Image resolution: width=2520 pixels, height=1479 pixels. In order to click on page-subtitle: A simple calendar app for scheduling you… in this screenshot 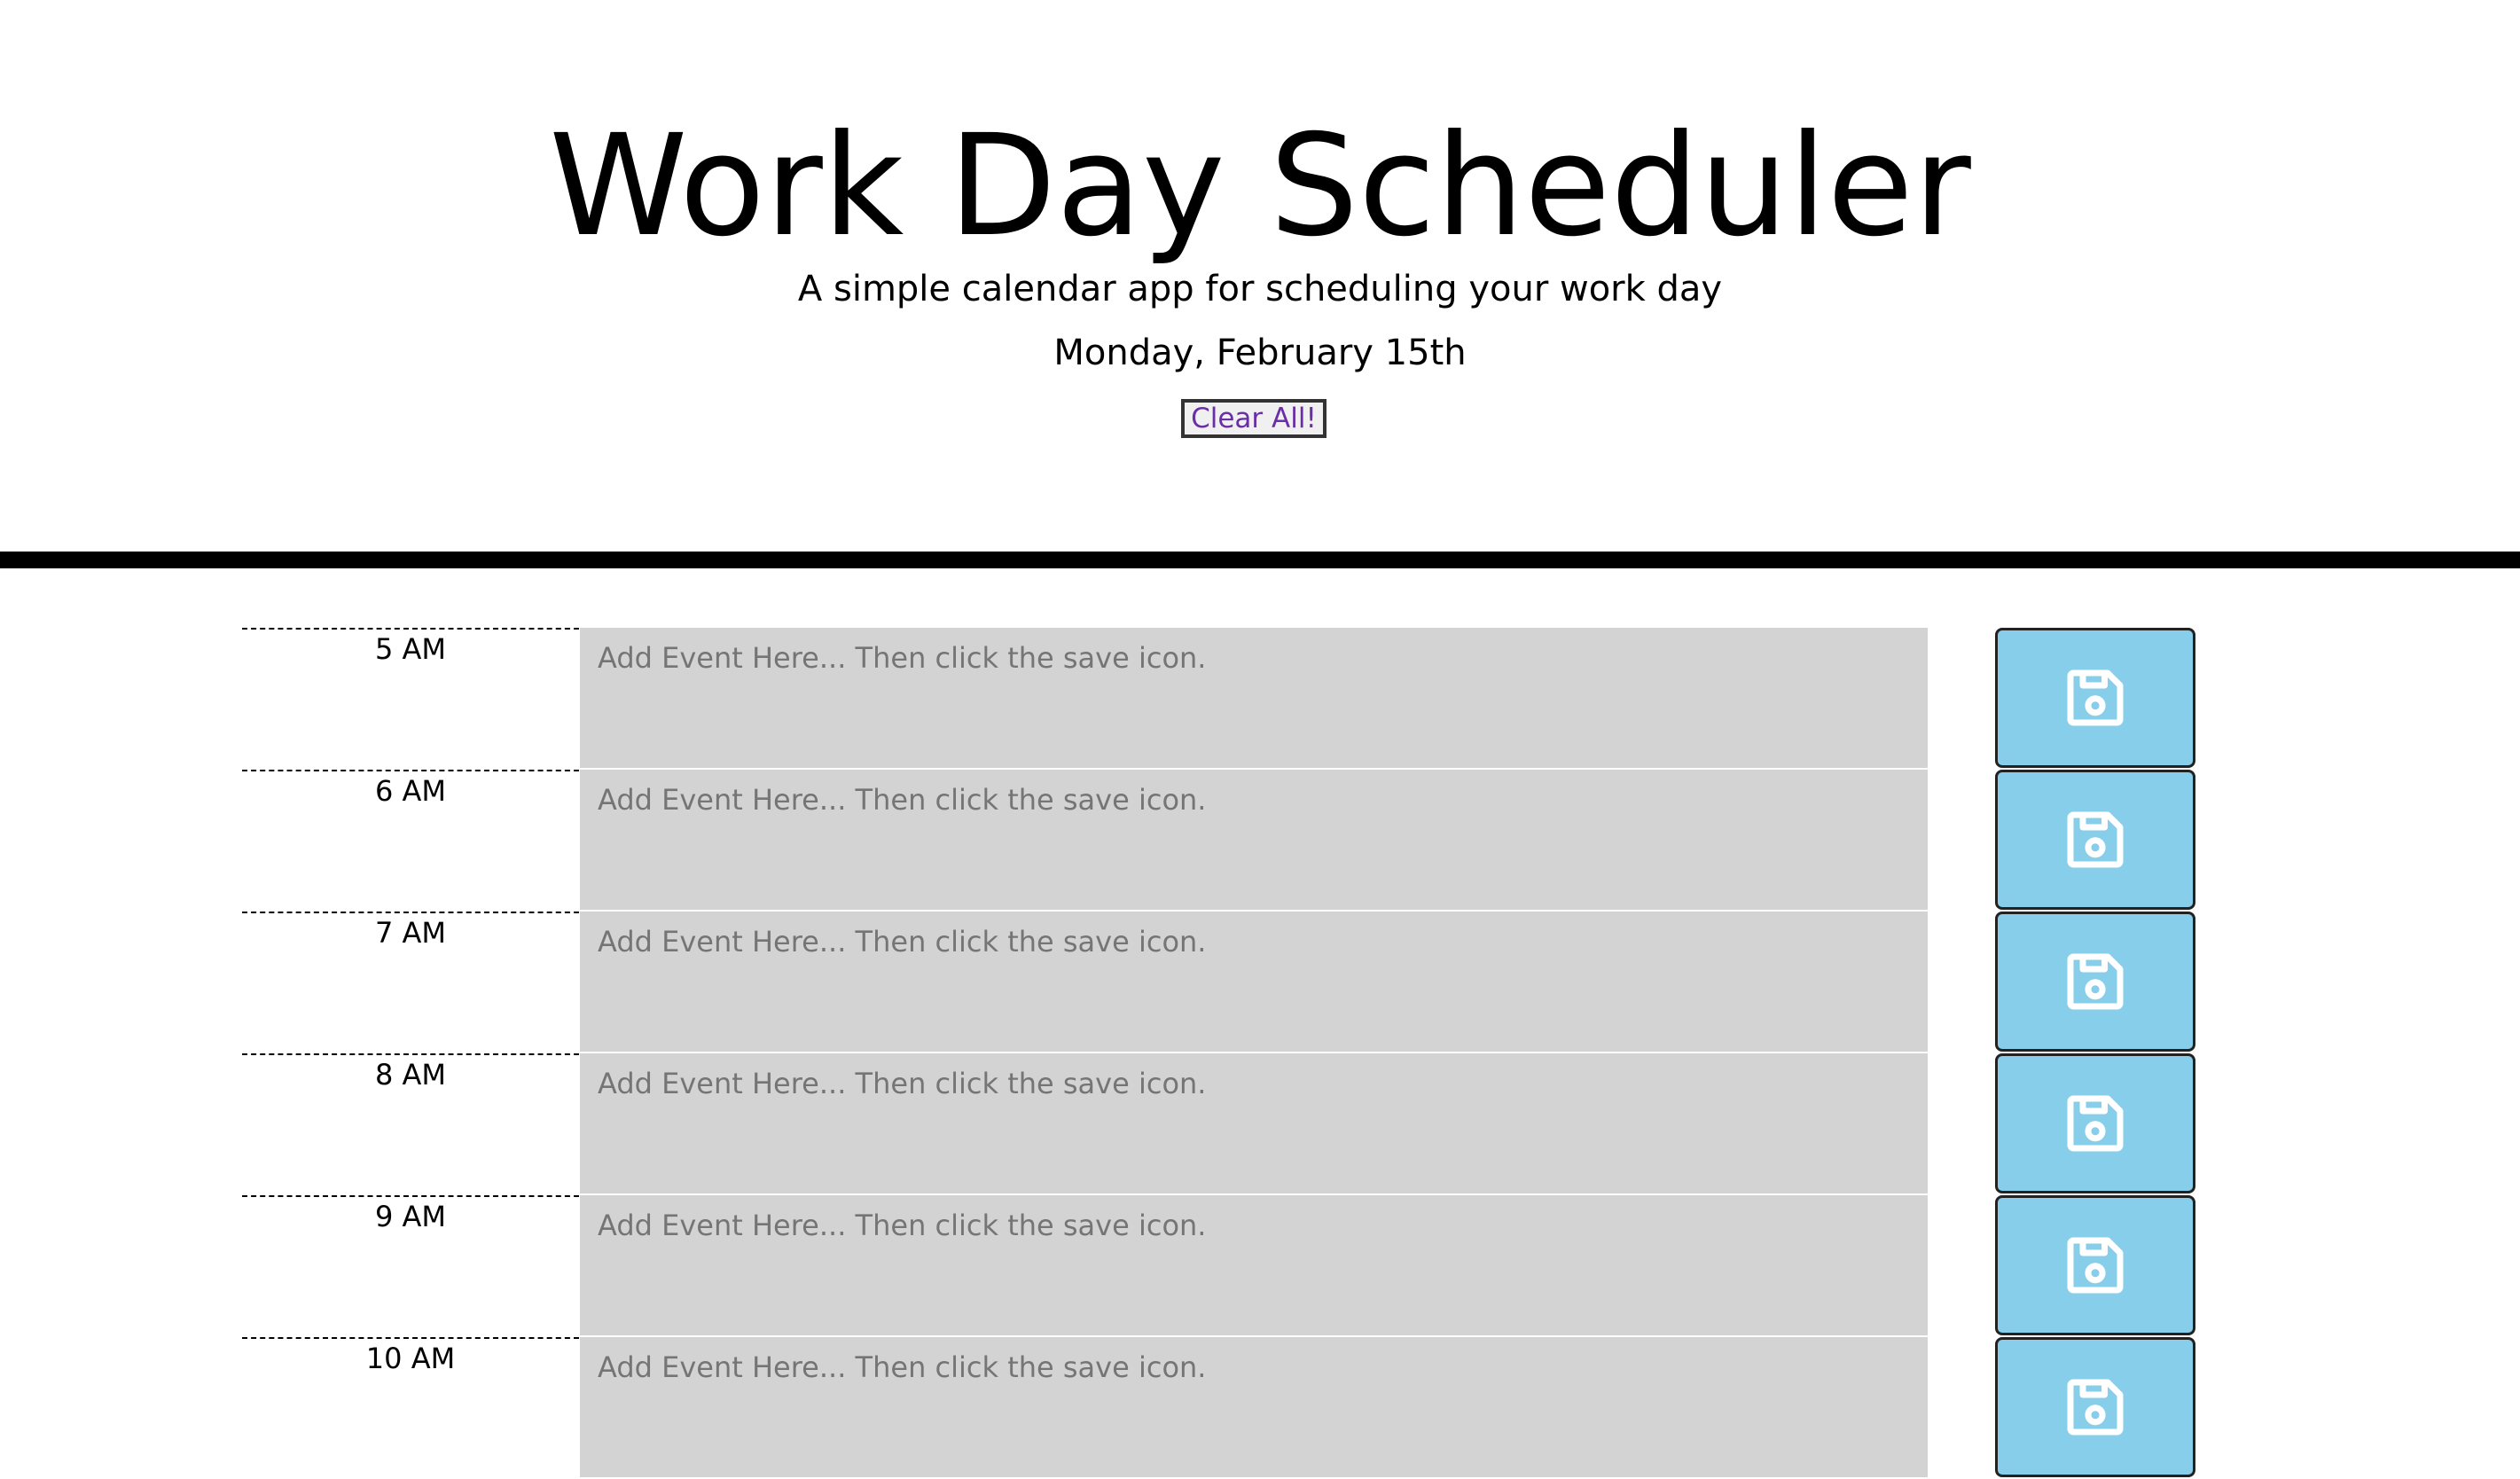, I will do `click(1260, 289)`.